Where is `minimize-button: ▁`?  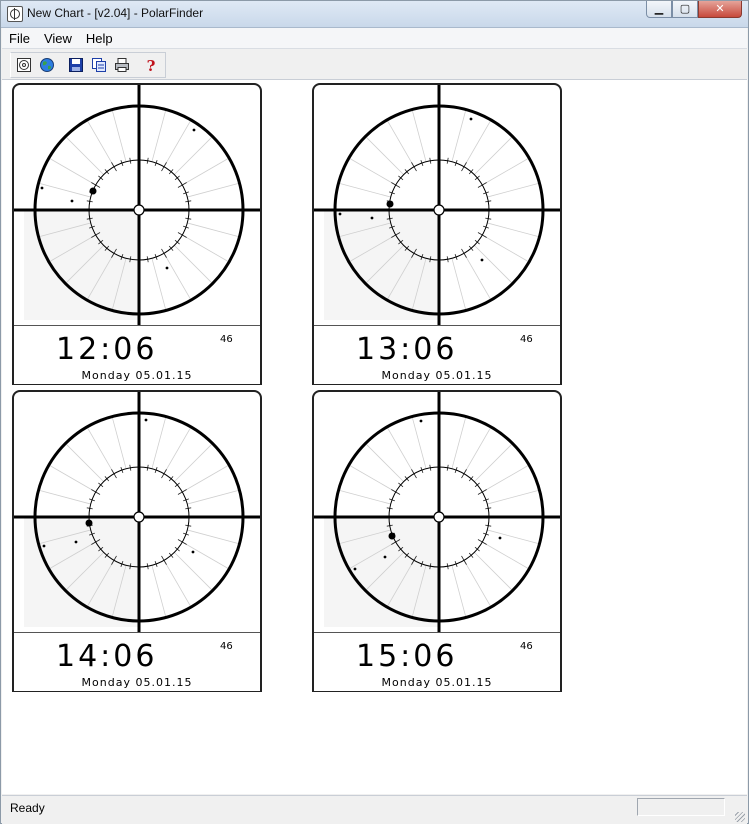 minimize-button: ▁ is located at coordinates (659, 9).